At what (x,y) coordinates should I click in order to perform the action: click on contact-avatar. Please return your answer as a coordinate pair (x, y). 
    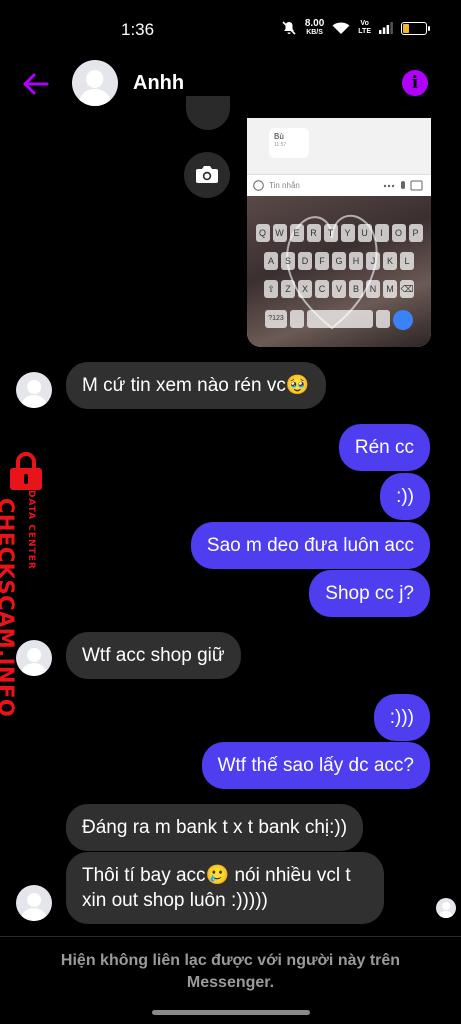
    Looking at the image, I should click on (95, 83).